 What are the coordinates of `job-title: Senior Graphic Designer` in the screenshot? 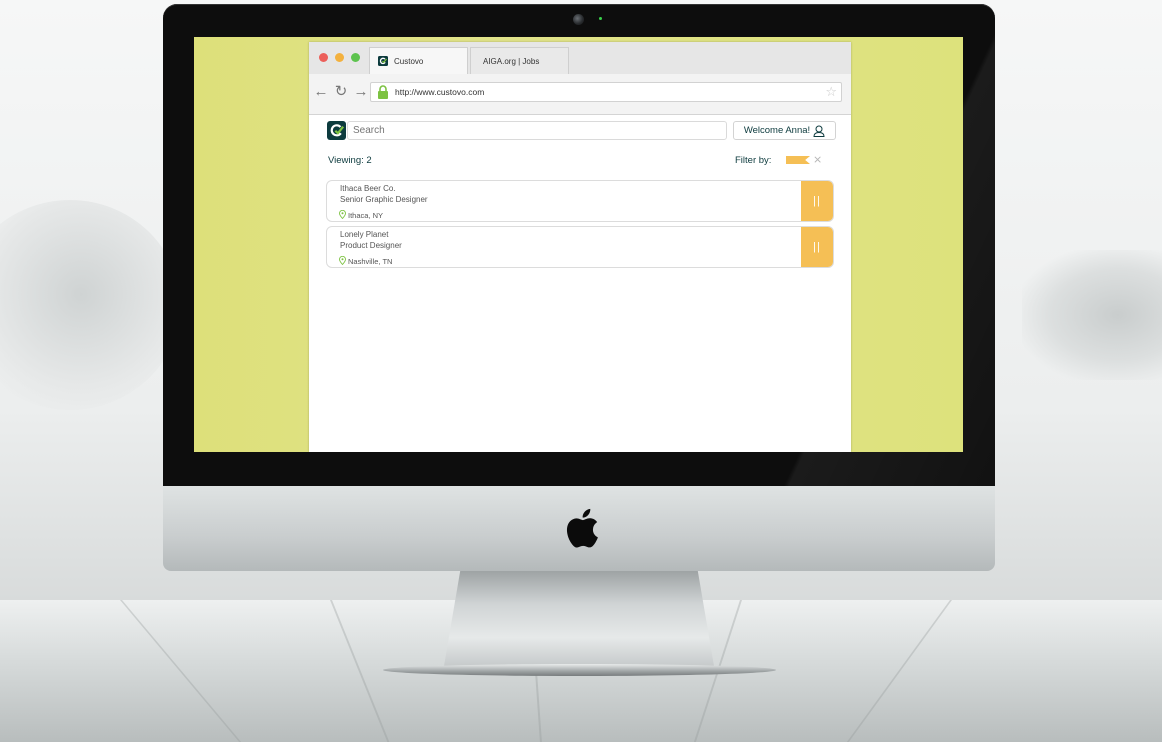 It's located at (384, 199).